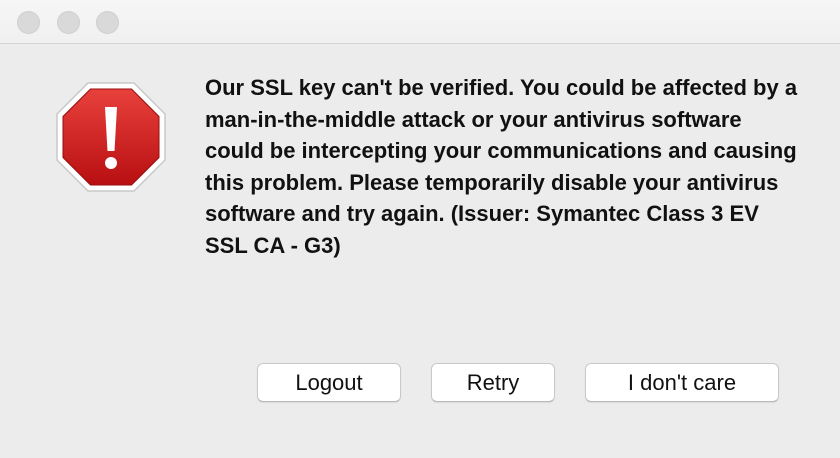  I want to click on zoom-window-button, so click(107, 22).